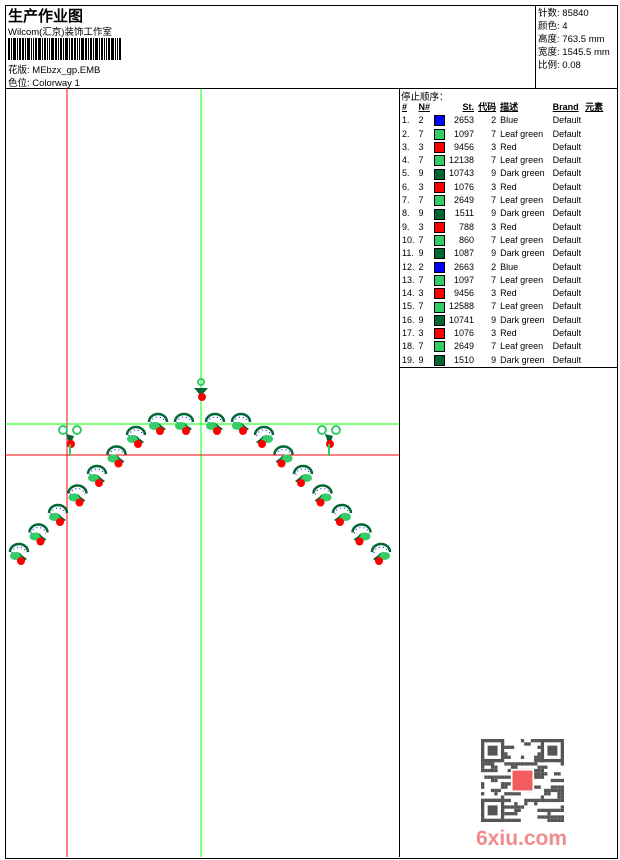 The image size is (620, 860). Describe the element at coordinates (408, 346) in the screenshot. I see `stop-number: 18.` at that location.